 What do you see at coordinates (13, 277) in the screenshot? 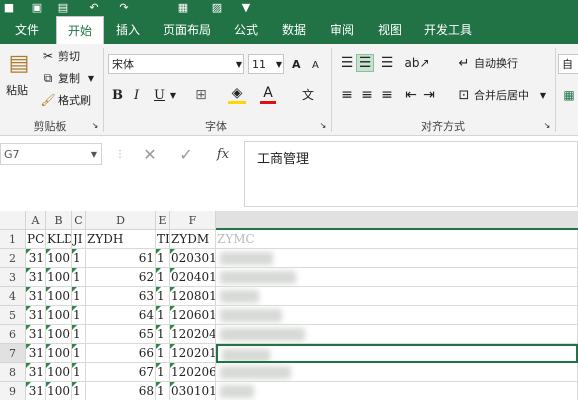
I see `row-header: 3` at bounding box center [13, 277].